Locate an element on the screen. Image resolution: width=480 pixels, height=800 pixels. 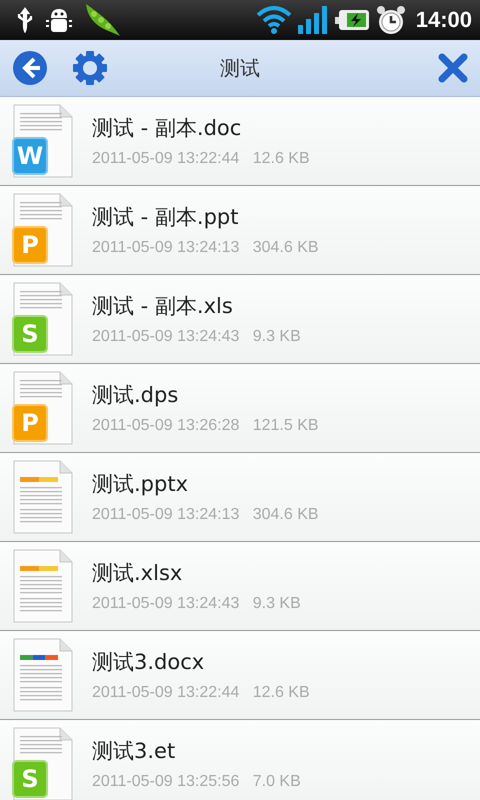
close-icon is located at coordinates (453, 68).